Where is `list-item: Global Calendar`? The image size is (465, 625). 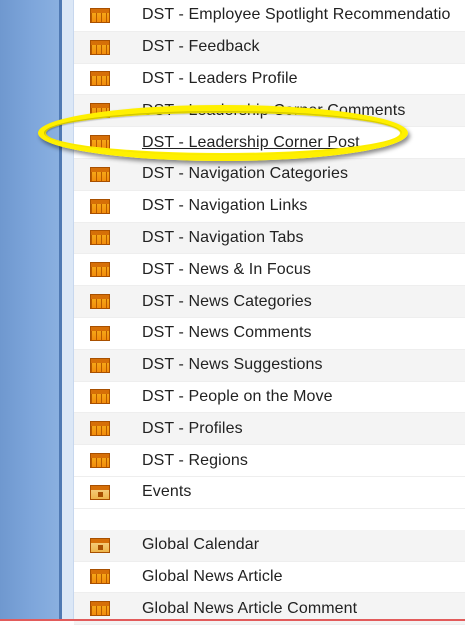 list-item: Global Calendar is located at coordinates (269, 545).